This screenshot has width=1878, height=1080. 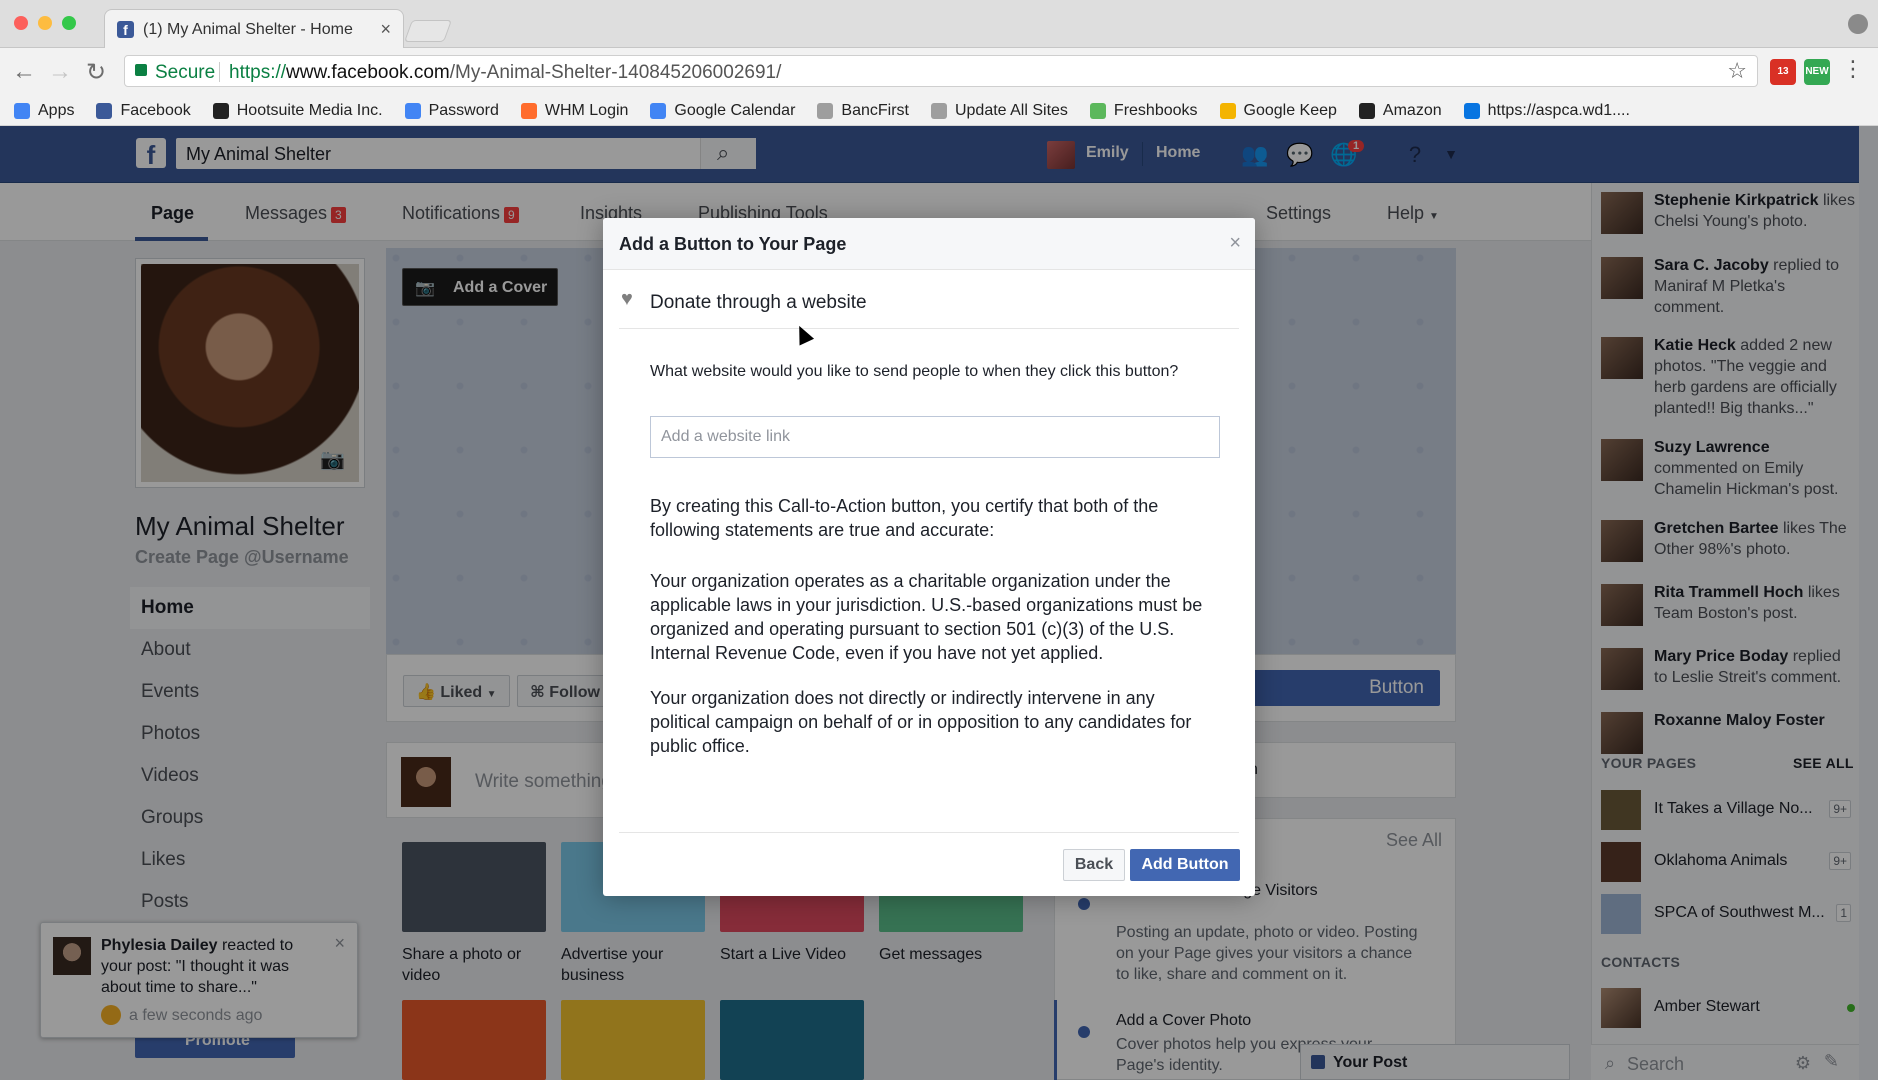 I want to click on bookmark-label: Google Keep, so click(x=1290, y=110).